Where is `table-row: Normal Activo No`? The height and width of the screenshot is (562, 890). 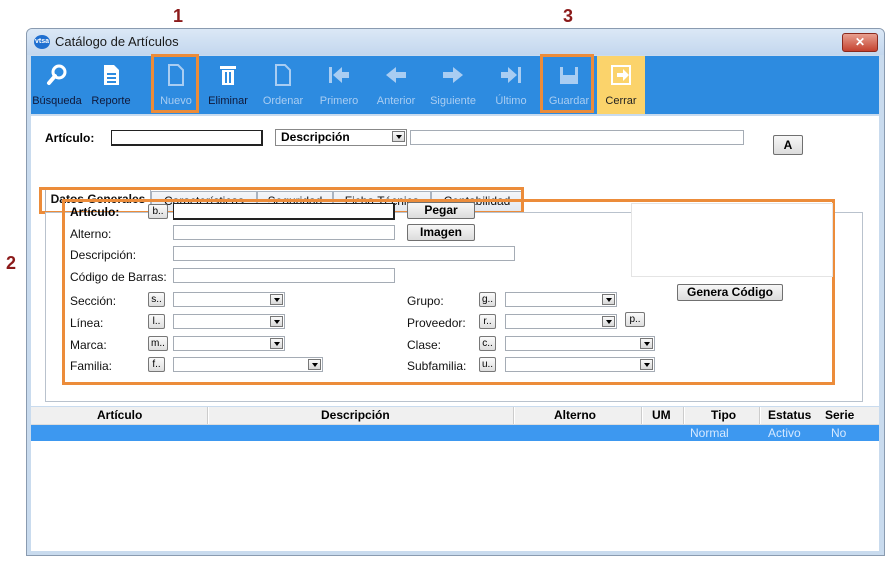
table-row: Normal Activo No is located at coordinates (455, 433).